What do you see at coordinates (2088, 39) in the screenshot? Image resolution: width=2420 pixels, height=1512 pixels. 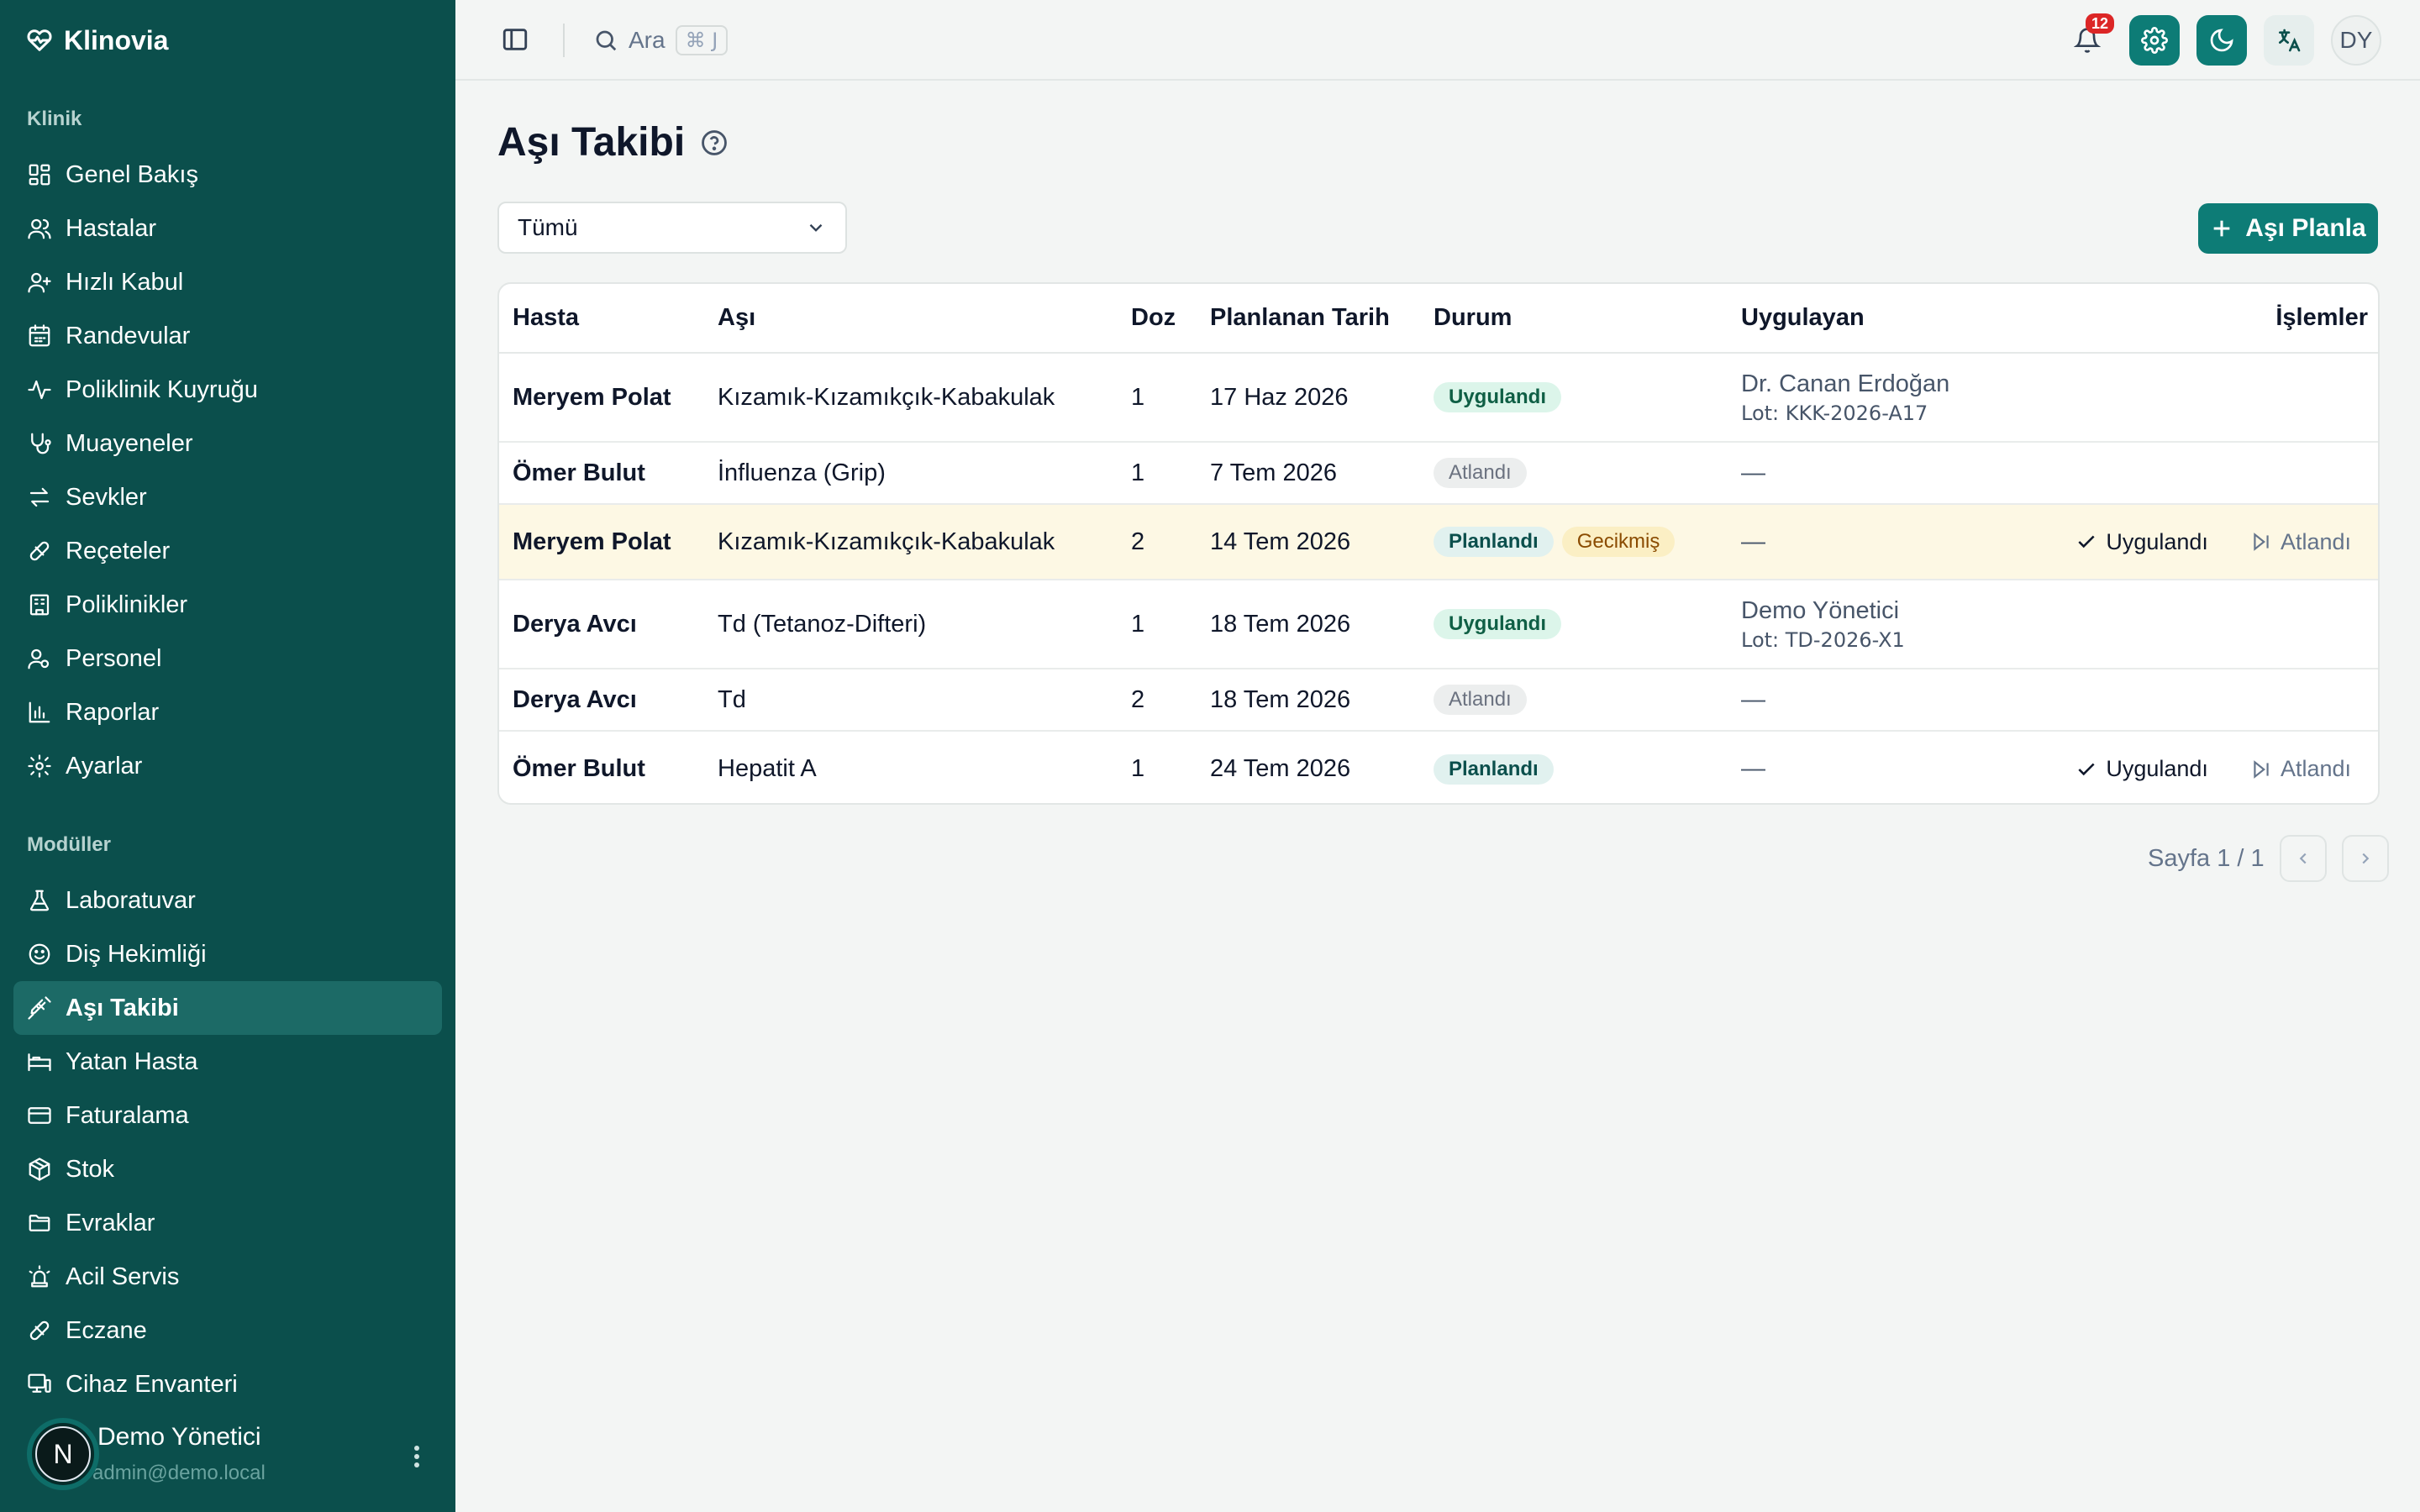 I see `notifications-button: 12` at bounding box center [2088, 39].